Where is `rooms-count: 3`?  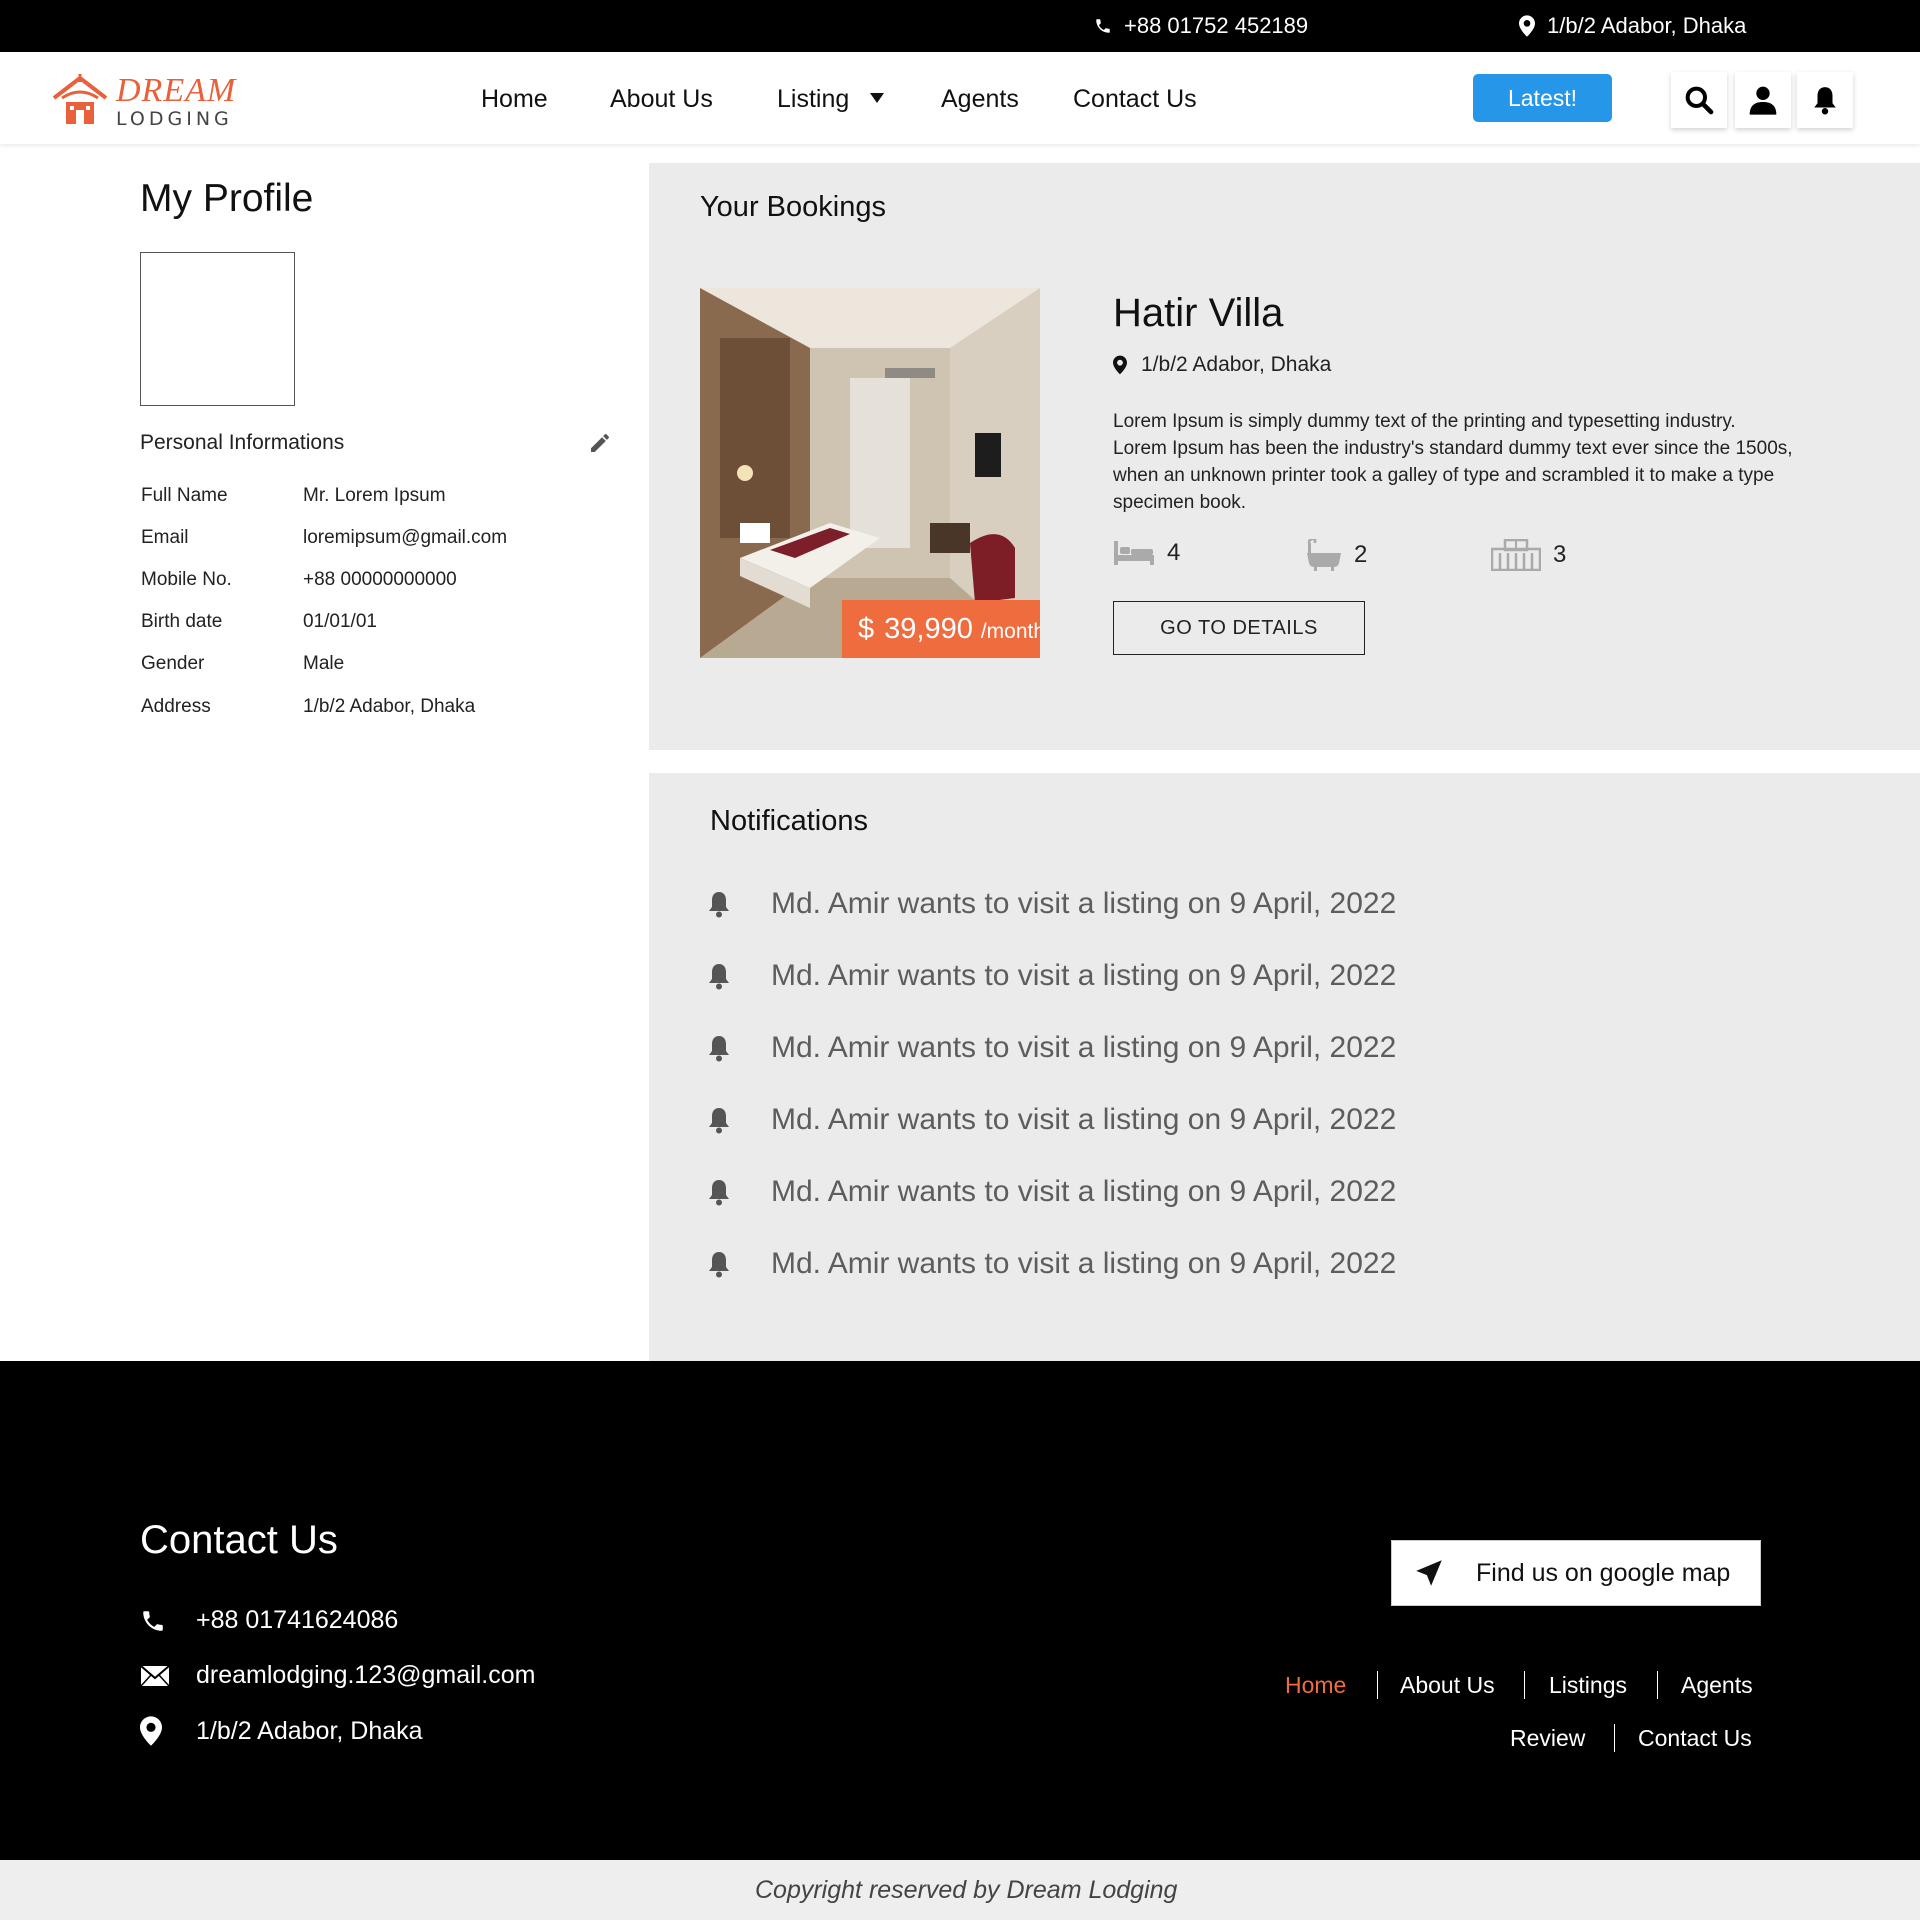 rooms-count: 3 is located at coordinates (1560, 554).